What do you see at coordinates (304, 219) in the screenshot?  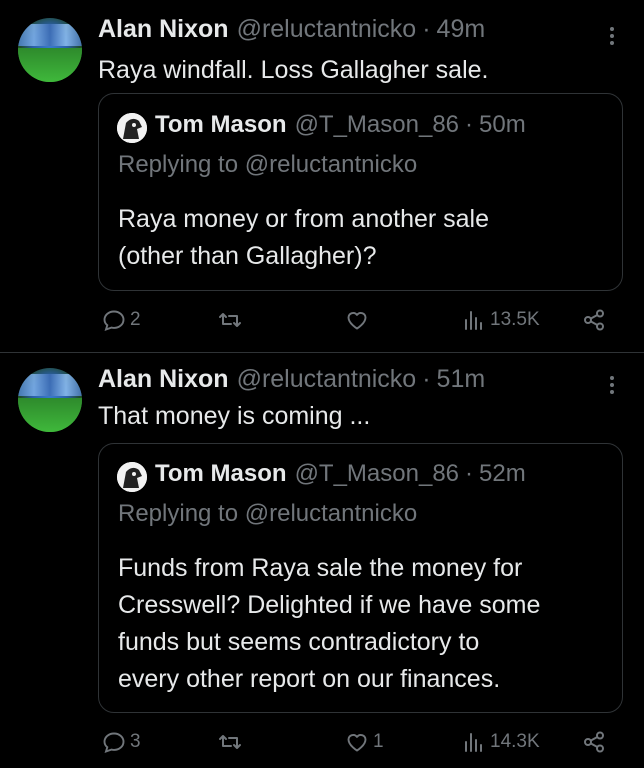 I see `quote-text-line: Raya money or from another sale` at bounding box center [304, 219].